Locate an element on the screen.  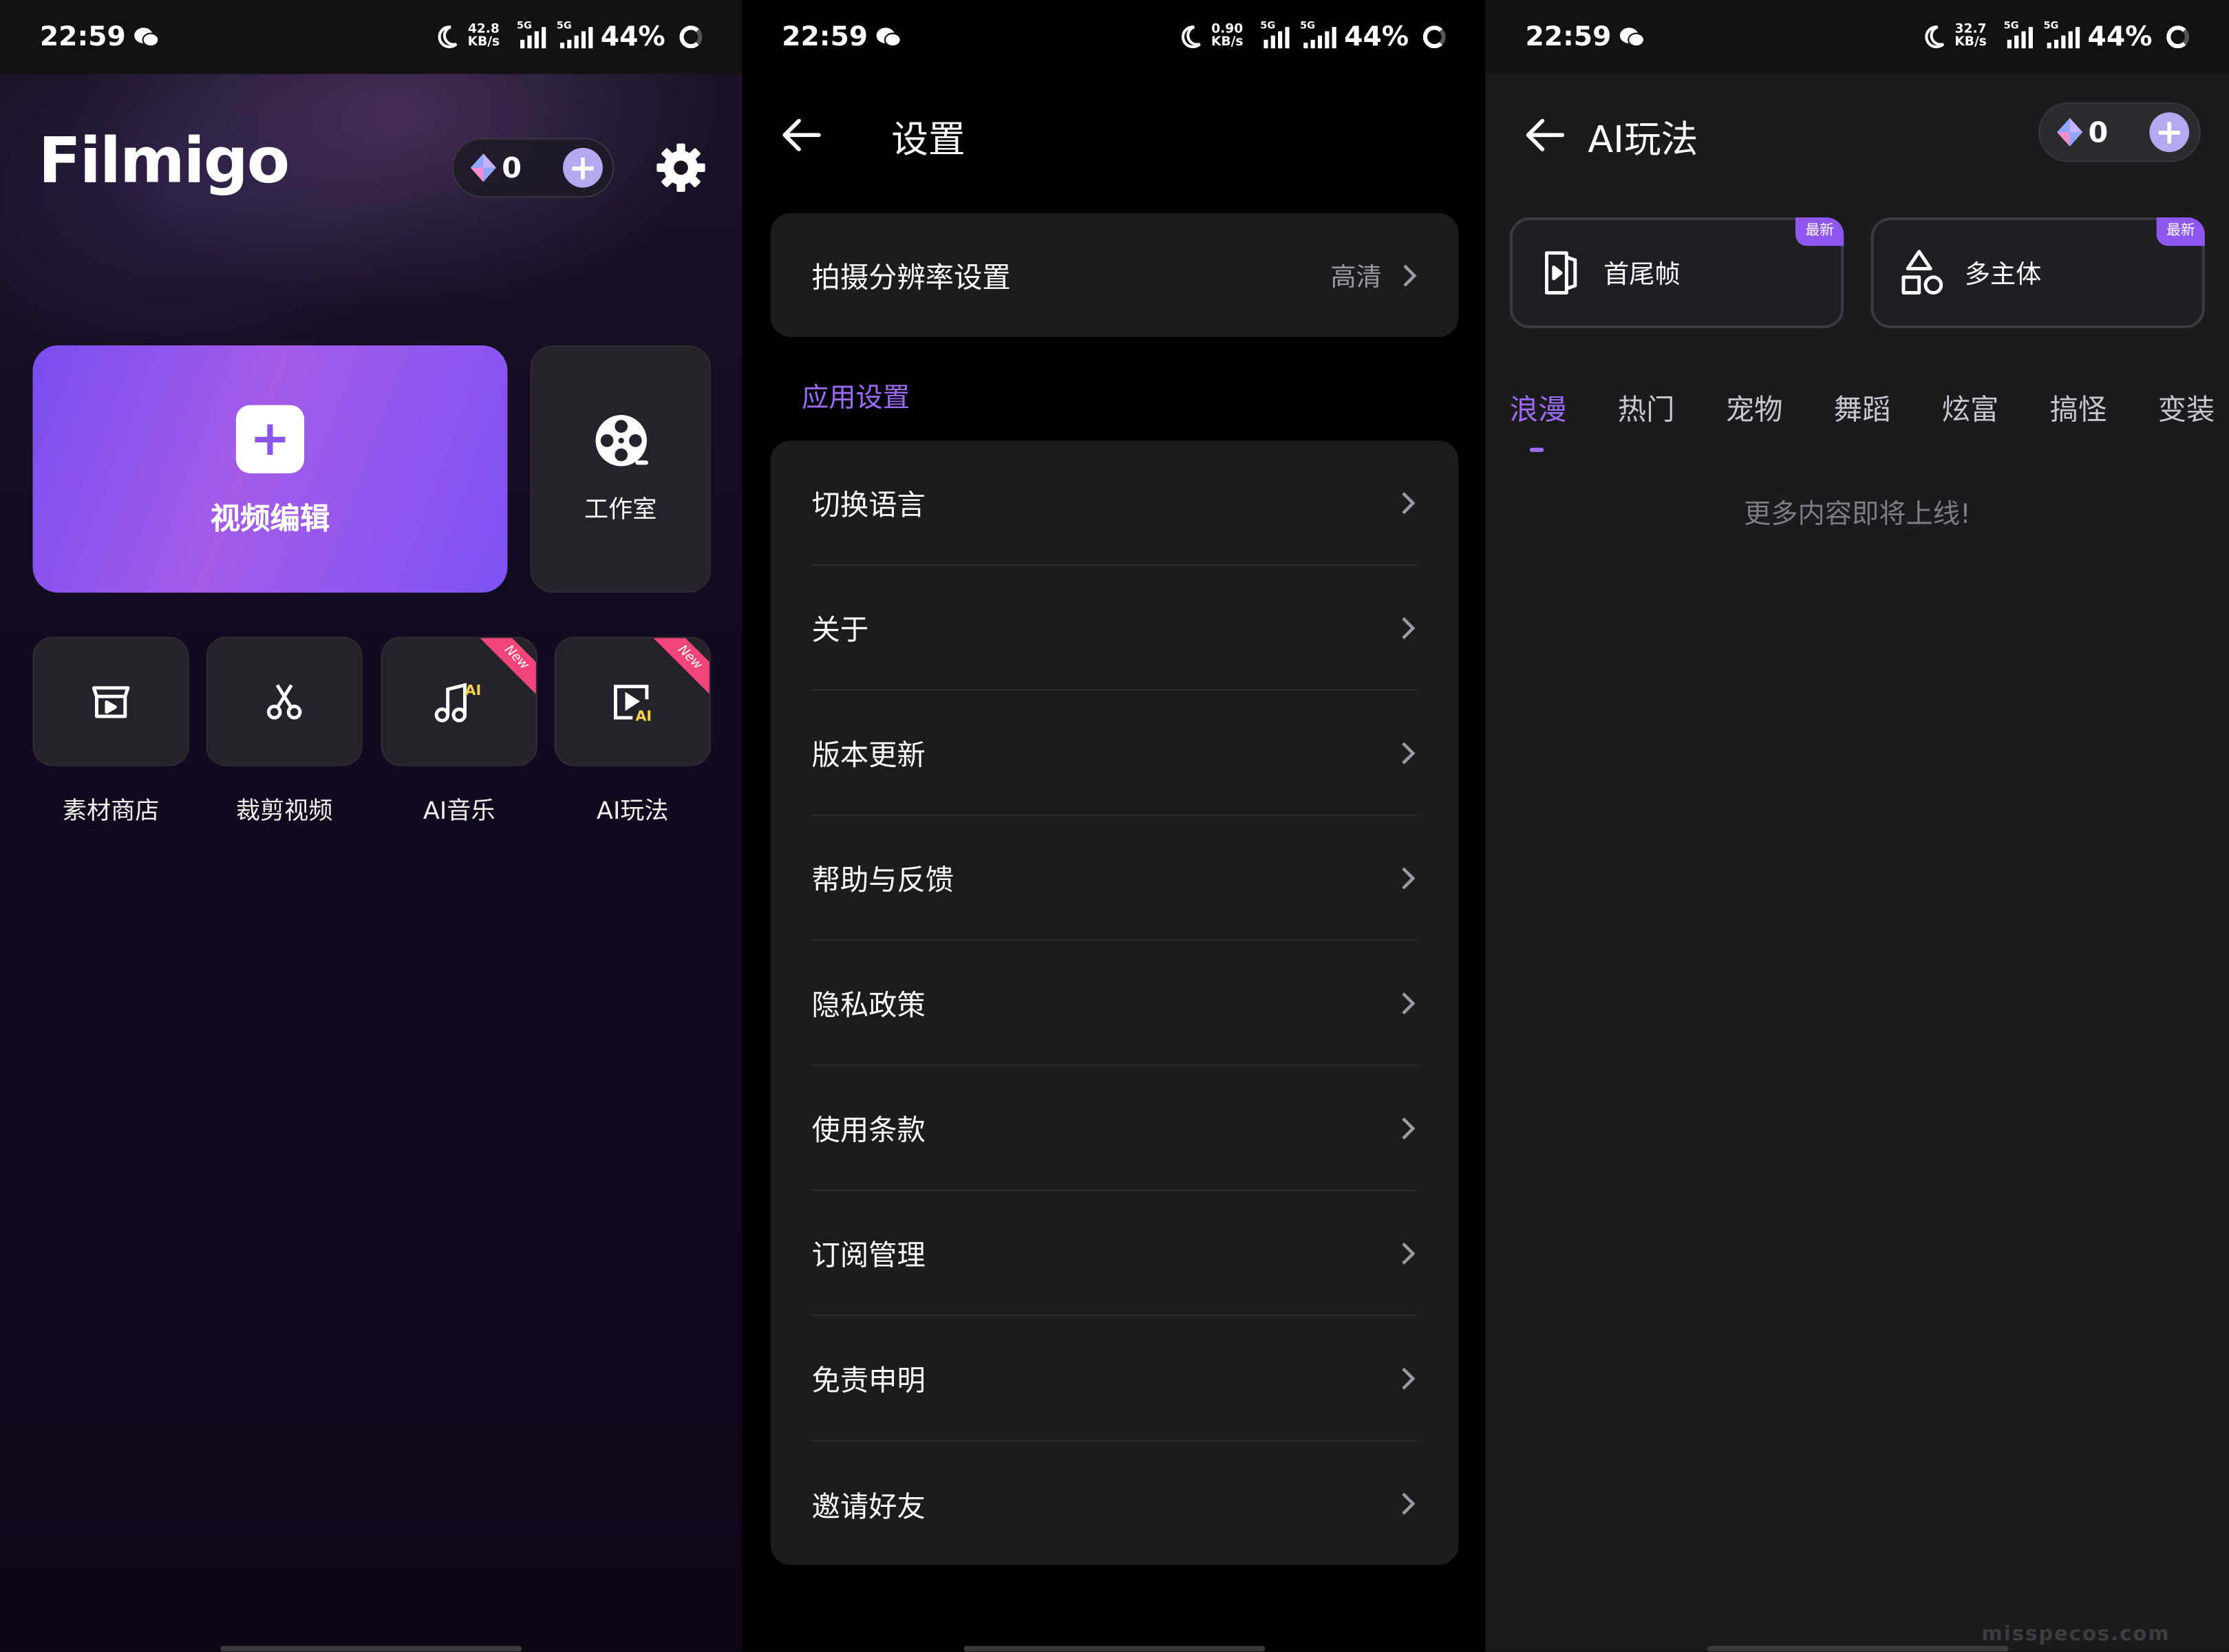
list-item-disclaimer: 免责申明 is located at coordinates (1114, 1378).